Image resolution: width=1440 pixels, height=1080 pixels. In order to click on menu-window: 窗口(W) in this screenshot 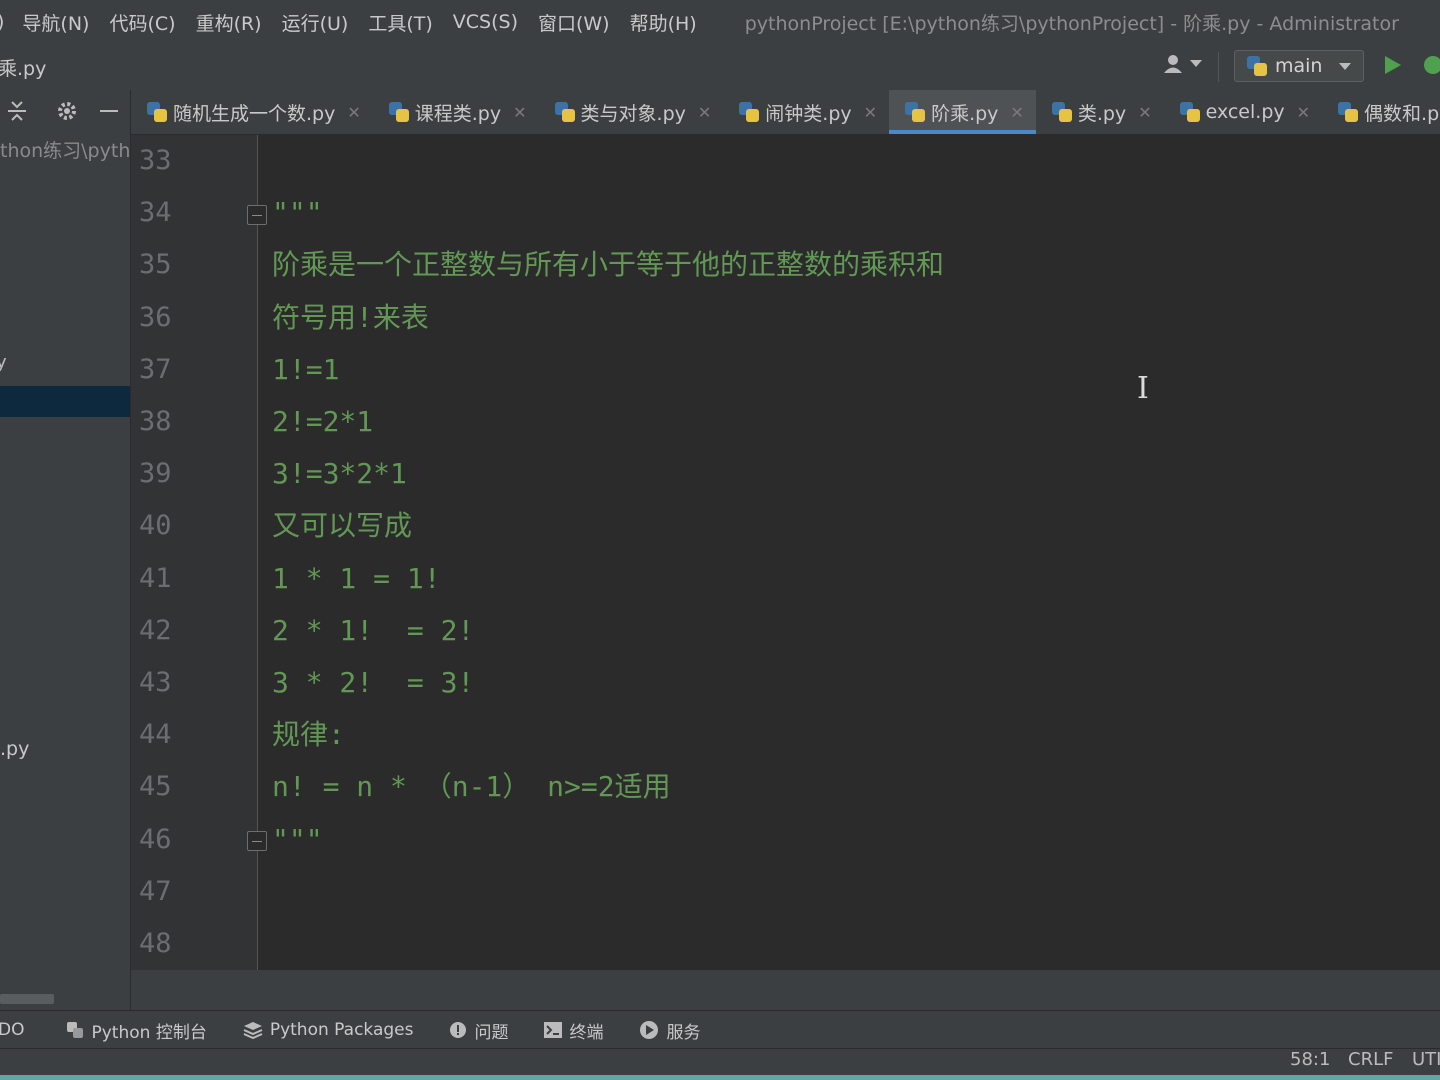, I will do `click(574, 22)`.